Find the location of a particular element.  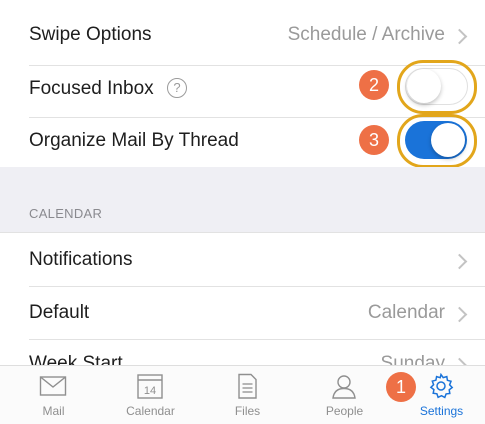

tab-calendar: 14 Calendar is located at coordinates (150, 395).